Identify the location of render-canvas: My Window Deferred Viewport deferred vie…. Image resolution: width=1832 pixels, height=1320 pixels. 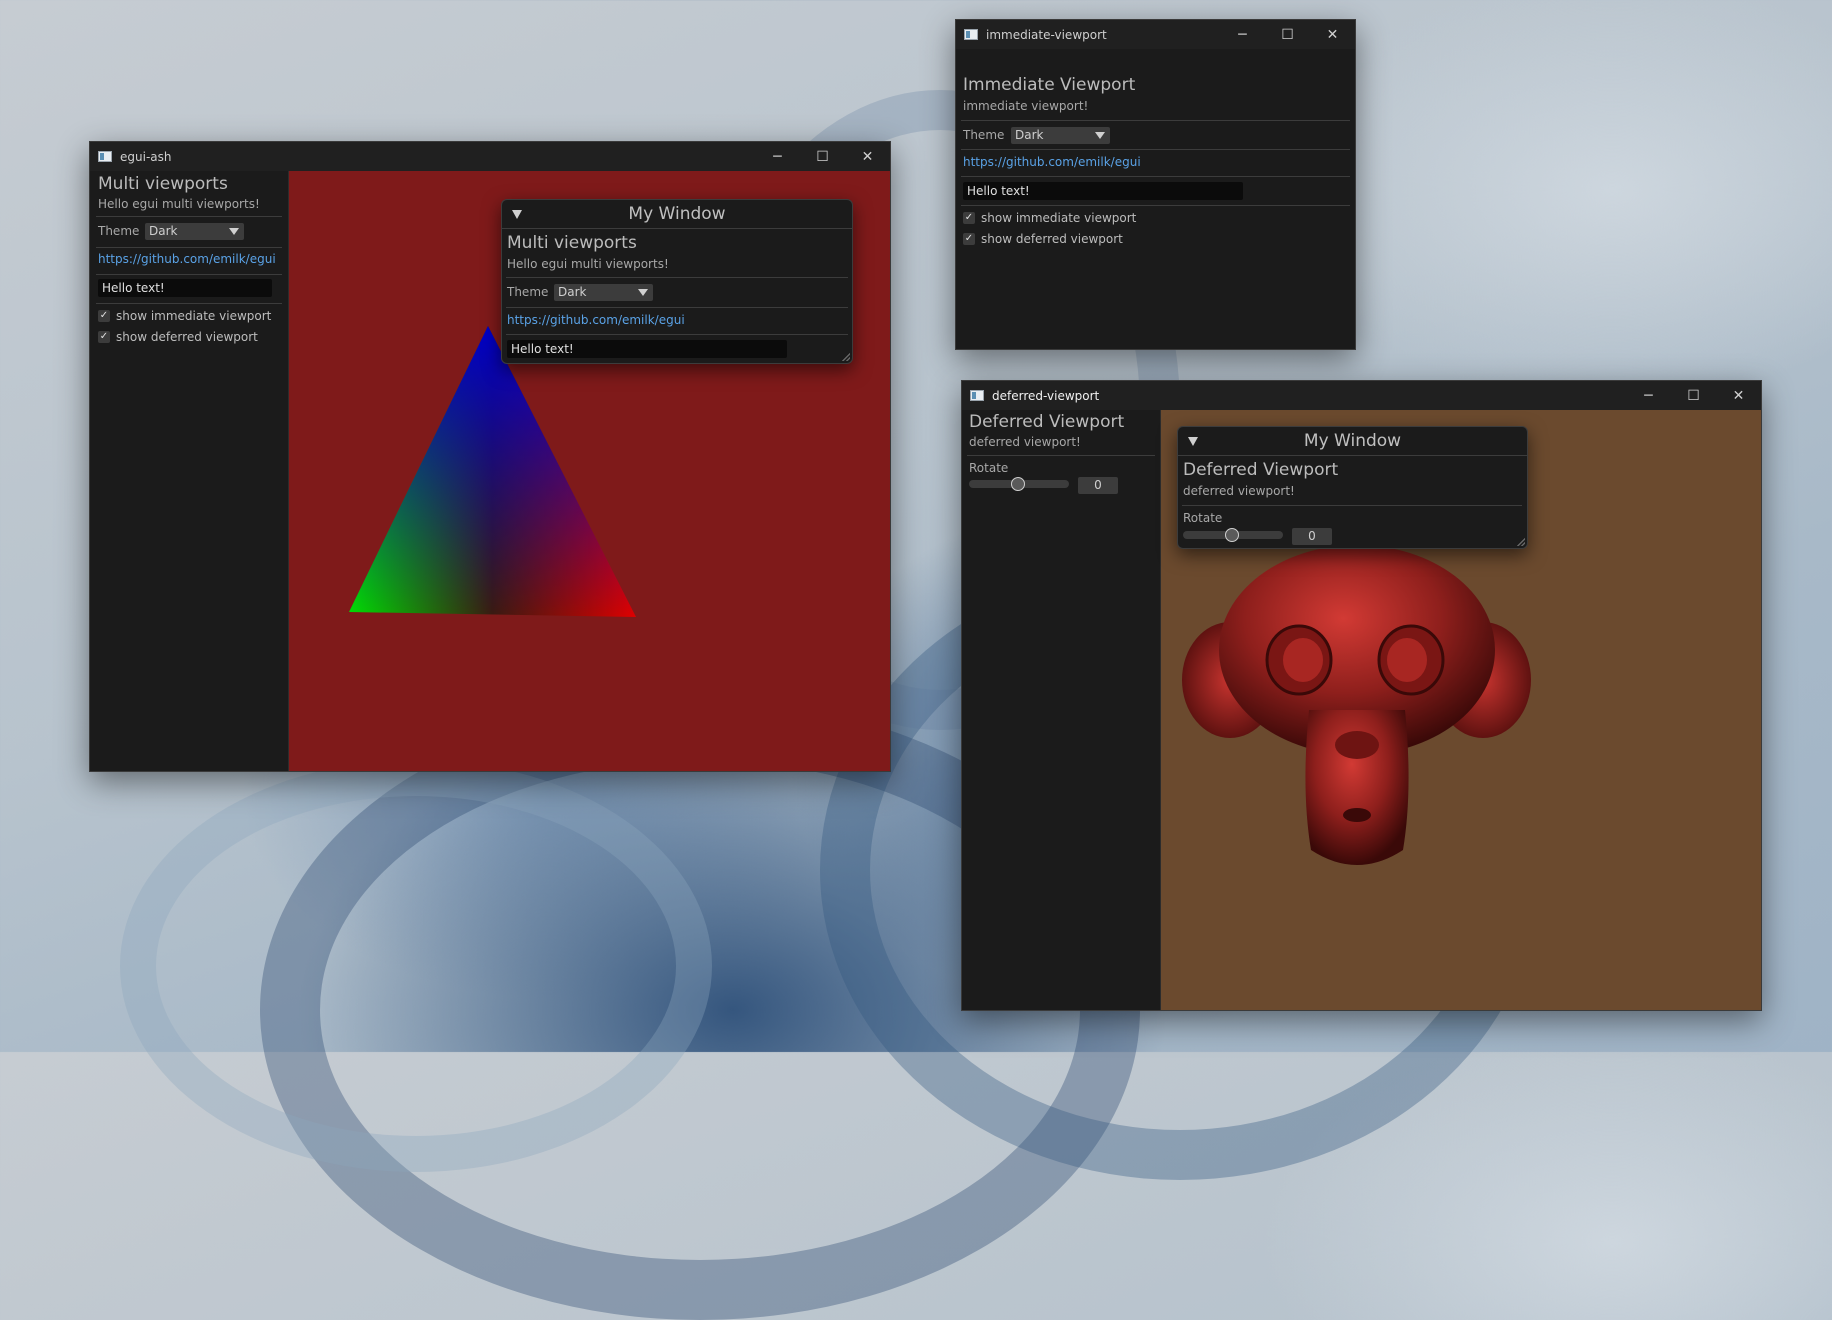
(1461, 710).